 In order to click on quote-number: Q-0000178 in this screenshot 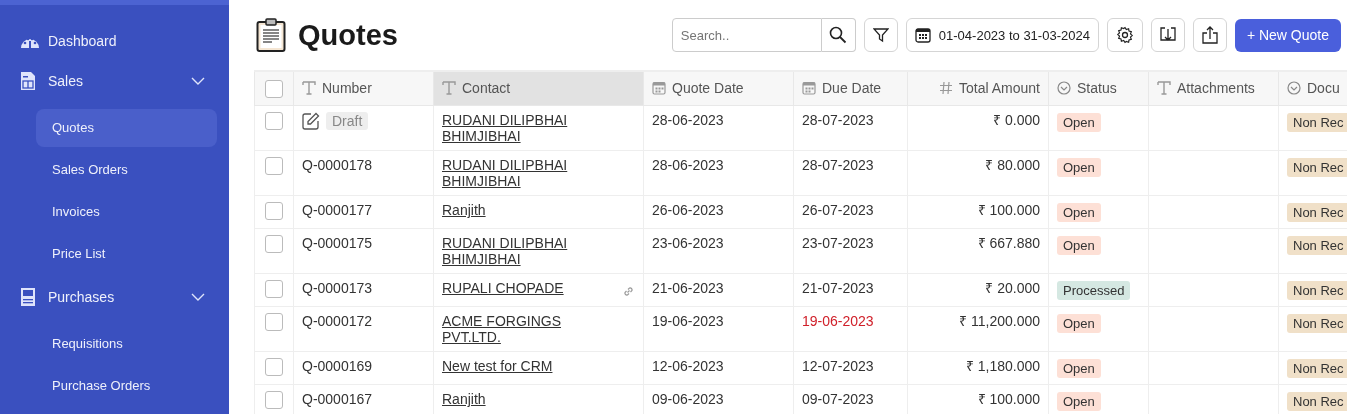, I will do `click(337, 165)`.